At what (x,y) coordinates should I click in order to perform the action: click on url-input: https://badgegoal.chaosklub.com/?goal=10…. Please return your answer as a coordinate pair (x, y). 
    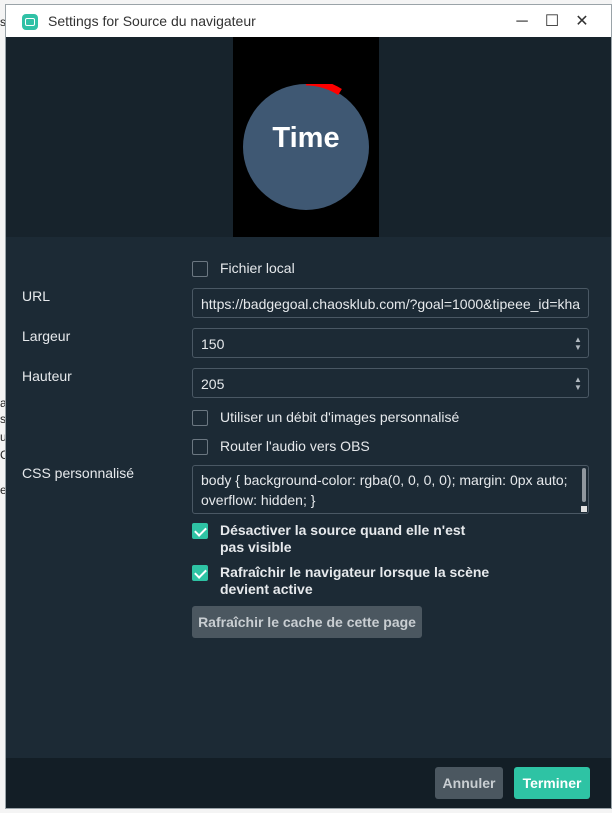
    Looking at the image, I should click on (390, 303).